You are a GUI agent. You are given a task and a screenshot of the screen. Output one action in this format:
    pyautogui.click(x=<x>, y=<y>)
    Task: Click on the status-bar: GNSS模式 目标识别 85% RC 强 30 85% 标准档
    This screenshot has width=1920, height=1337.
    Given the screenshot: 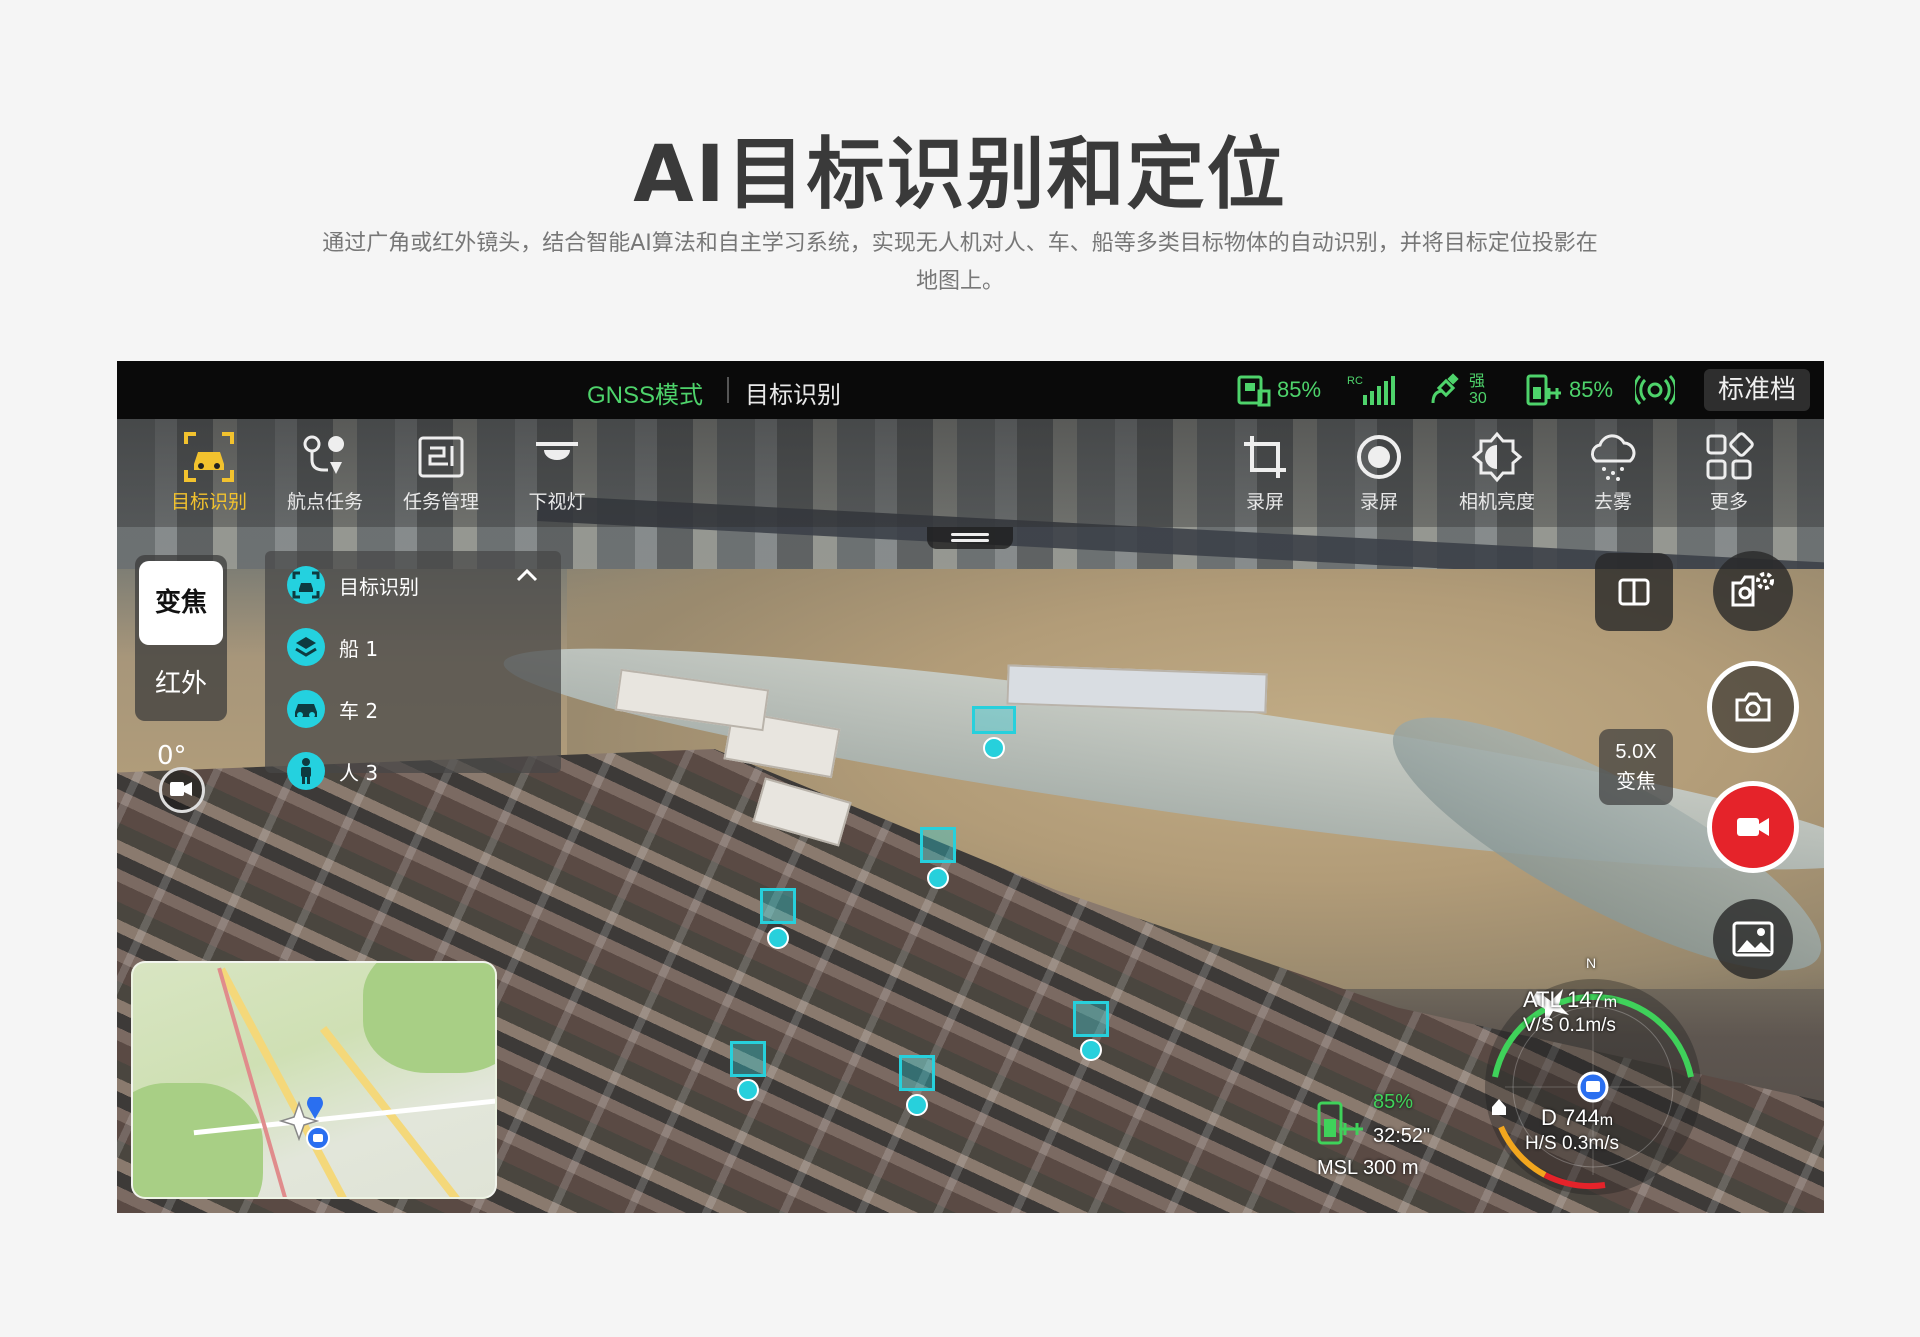 What is the action you would take?
    pyautogui.click(x=970, y=390)
    